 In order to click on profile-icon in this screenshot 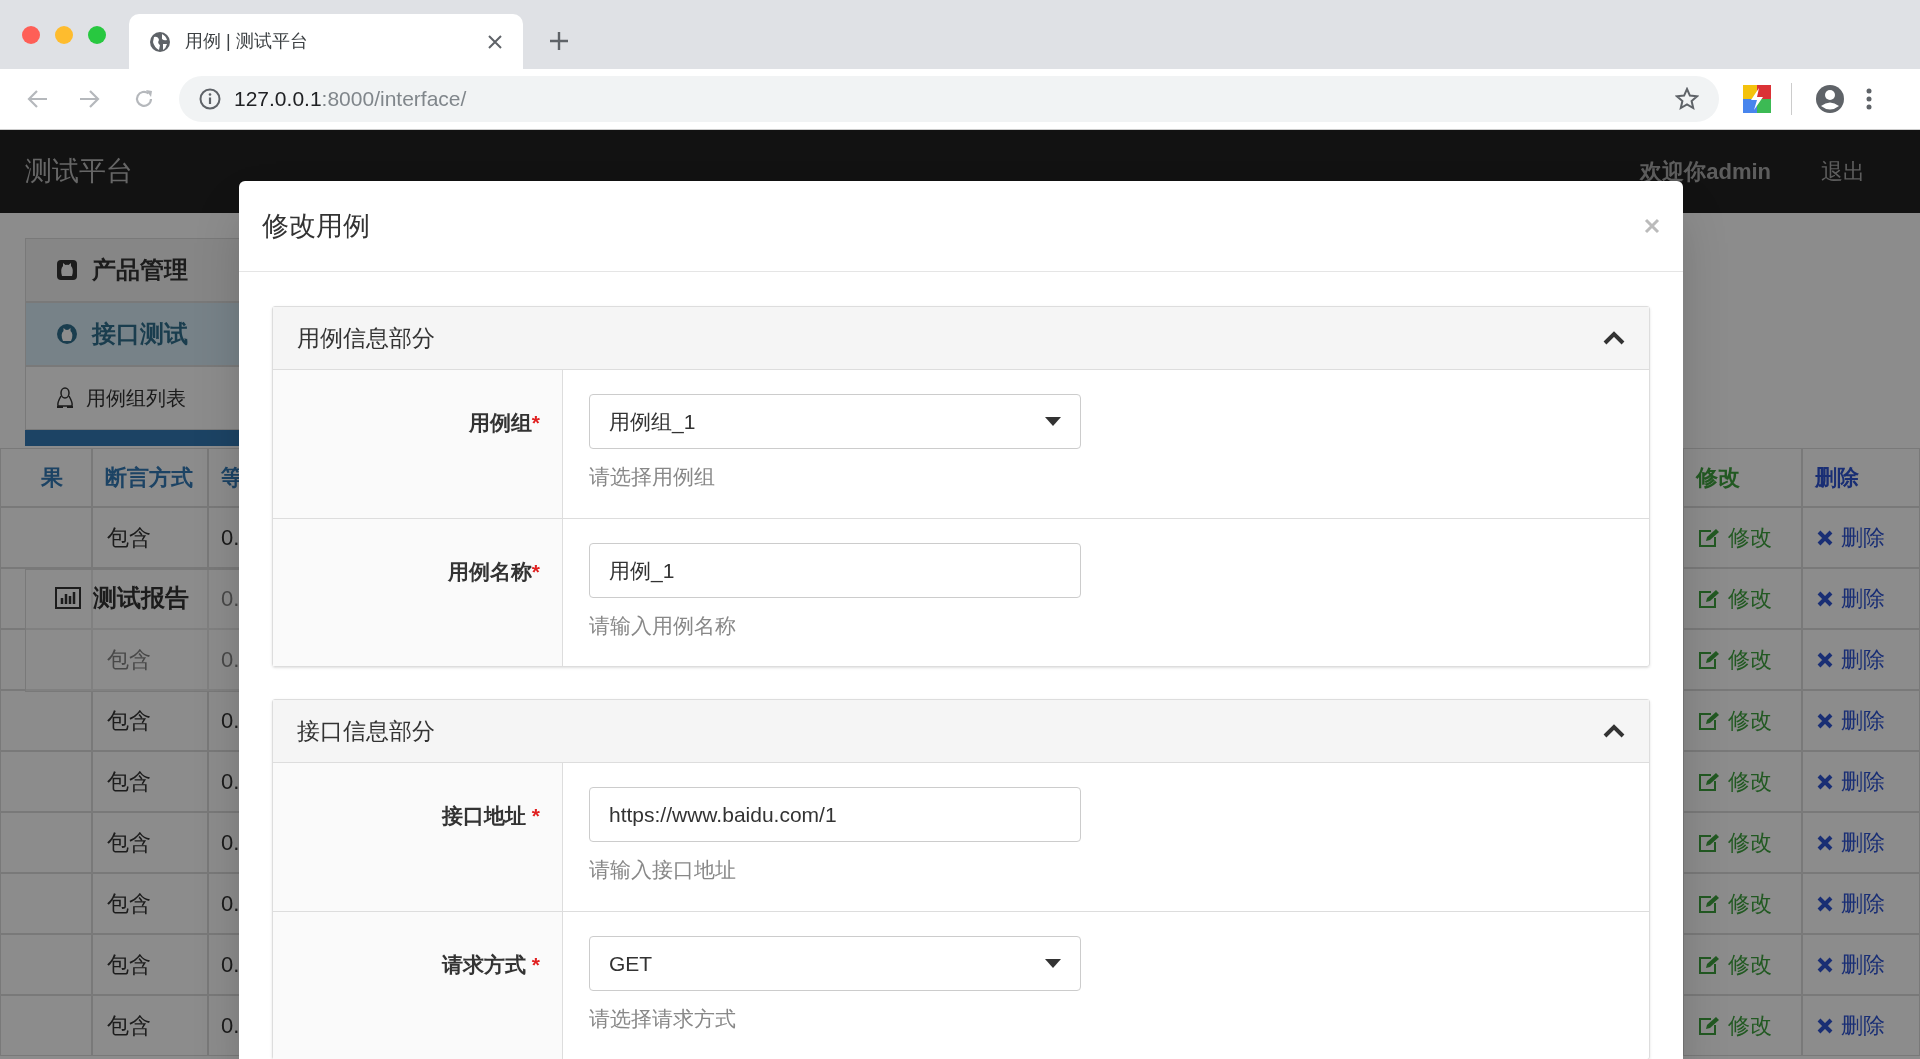, I will do `click(1830, 99)`.